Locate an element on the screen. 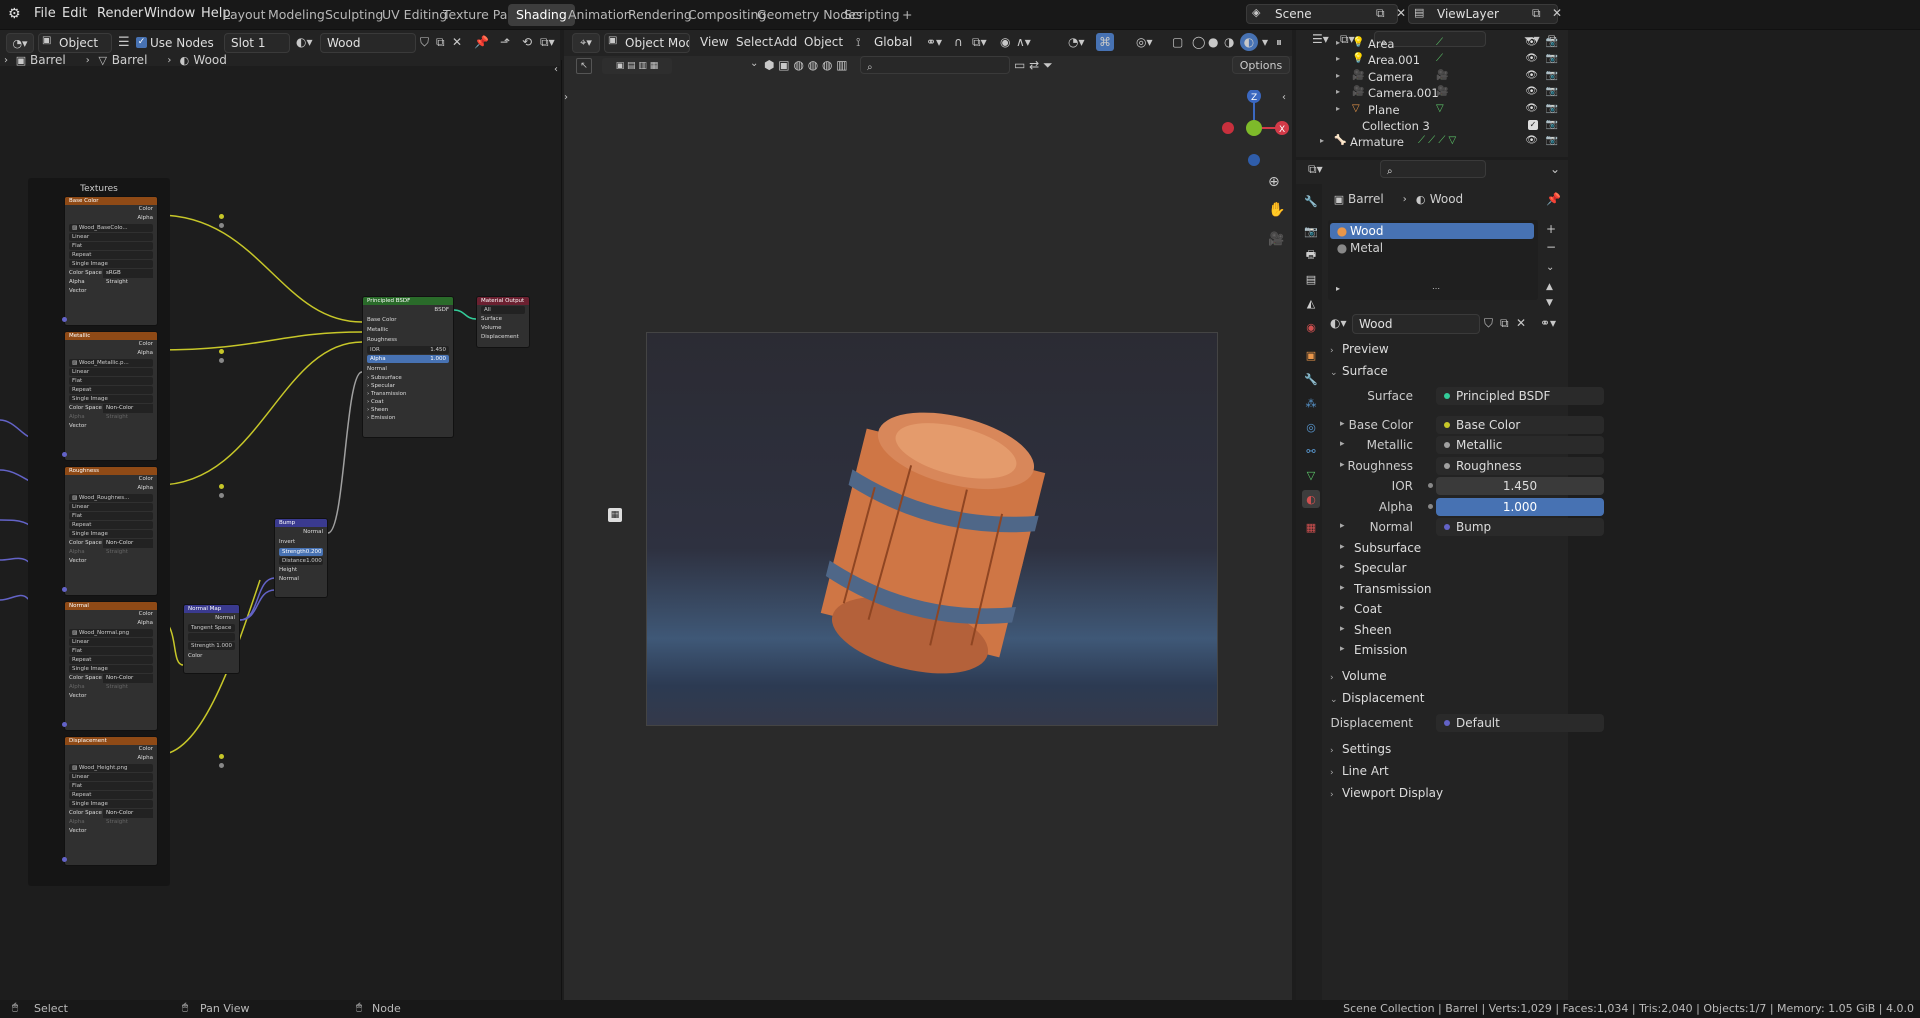 This screenshot has width=1920, height=1018. proportional-editing-icon: ◉ is located at coordinates (1005, 42).